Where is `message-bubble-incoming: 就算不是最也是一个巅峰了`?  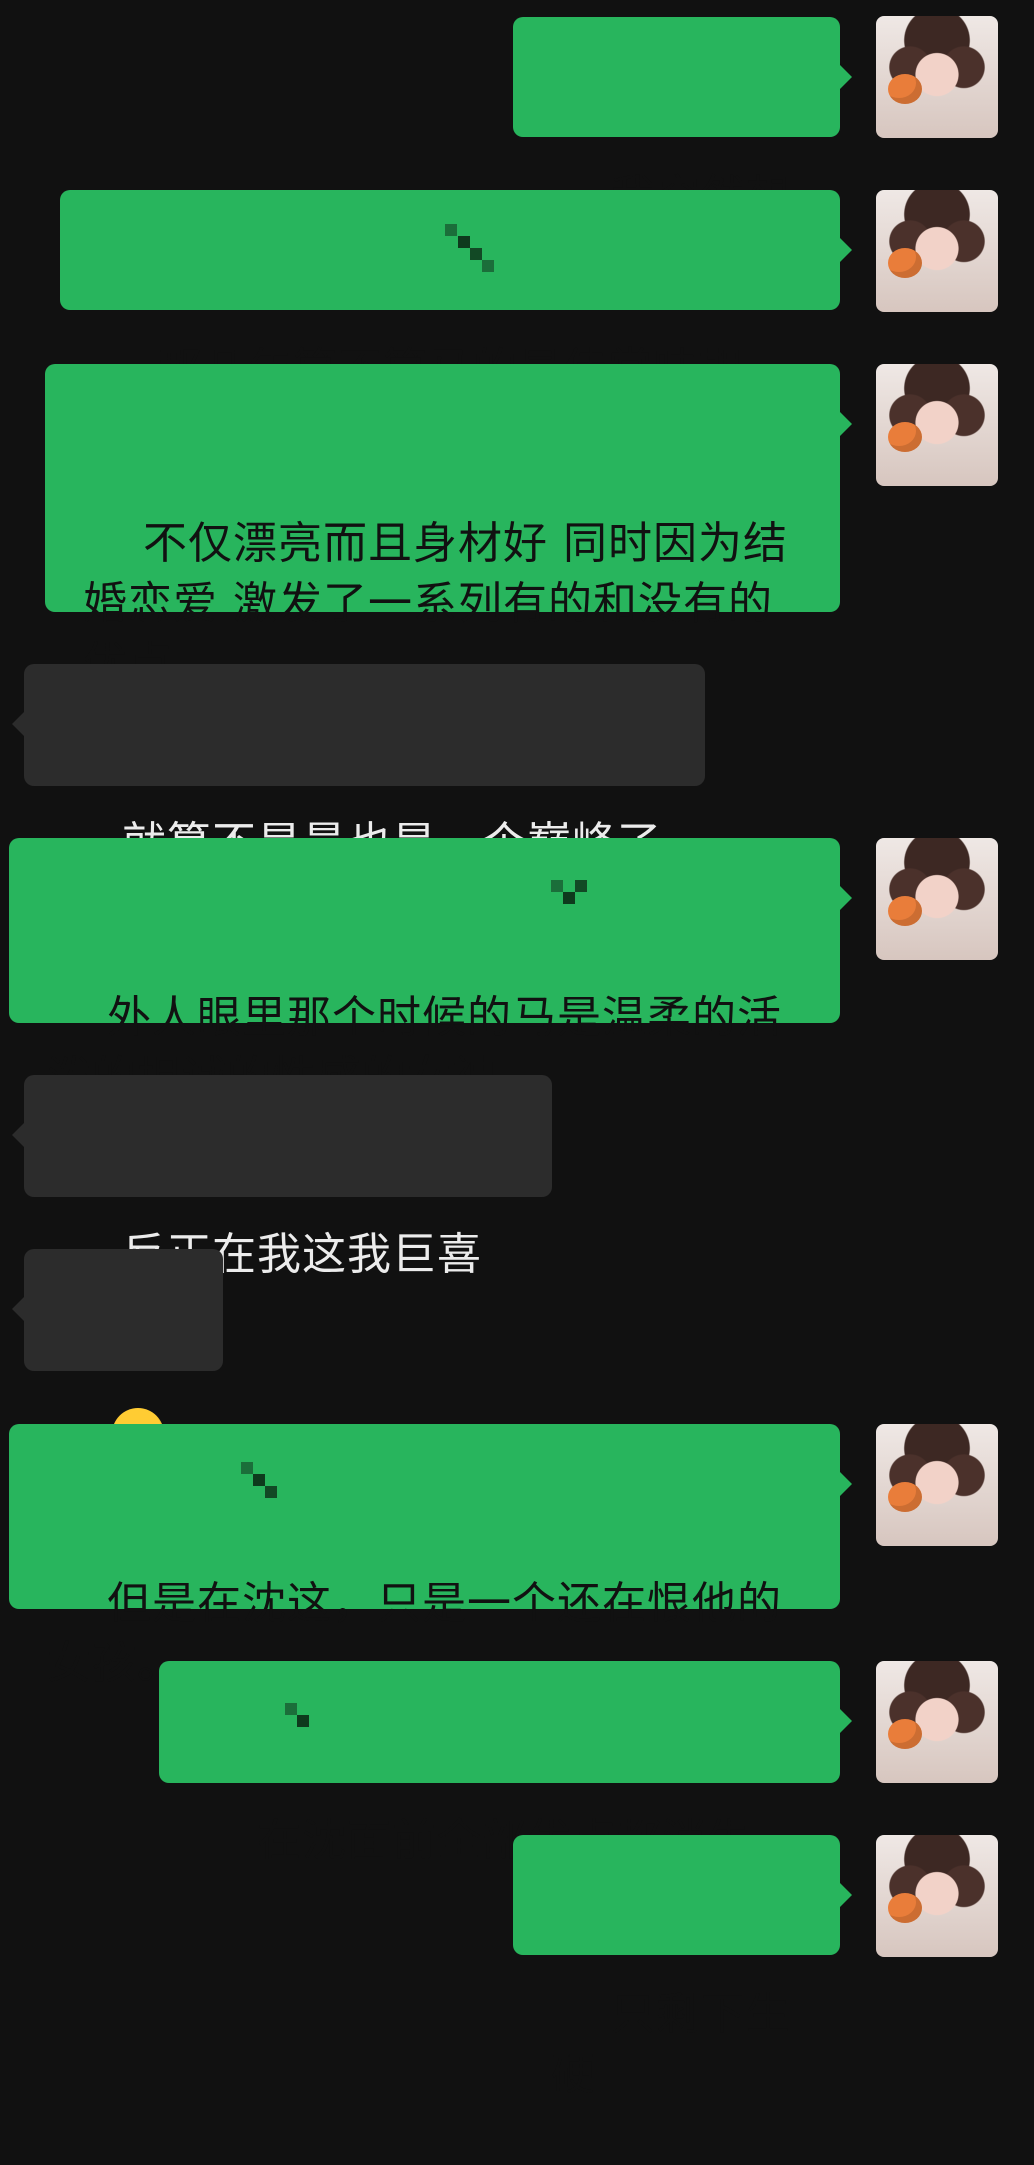
message-bubble-incoming: 就算不是最也是一个巅峰了 is located at coordinates (358, 766).